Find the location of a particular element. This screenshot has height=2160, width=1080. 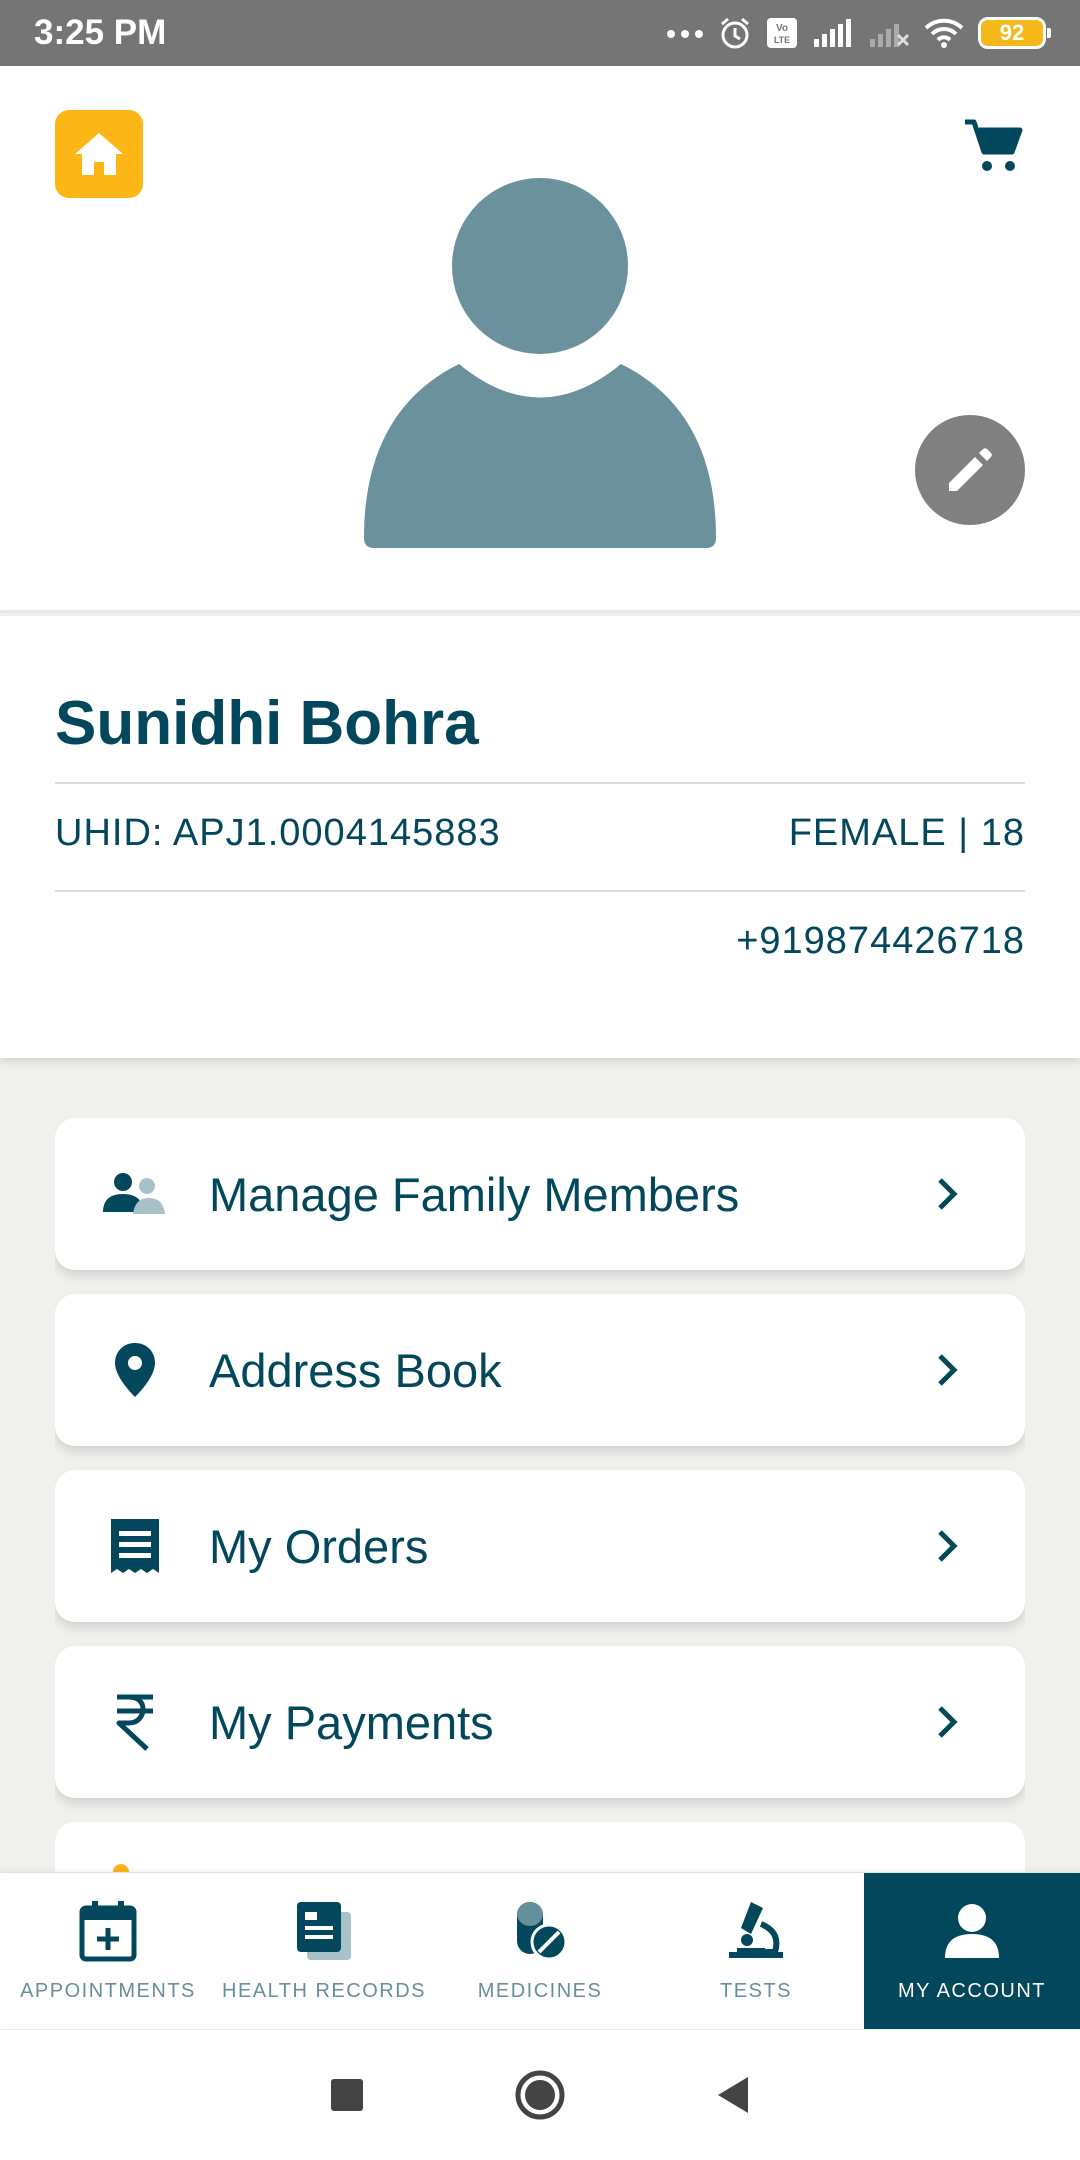

pencil-icon is located at coordinates (970, 469).